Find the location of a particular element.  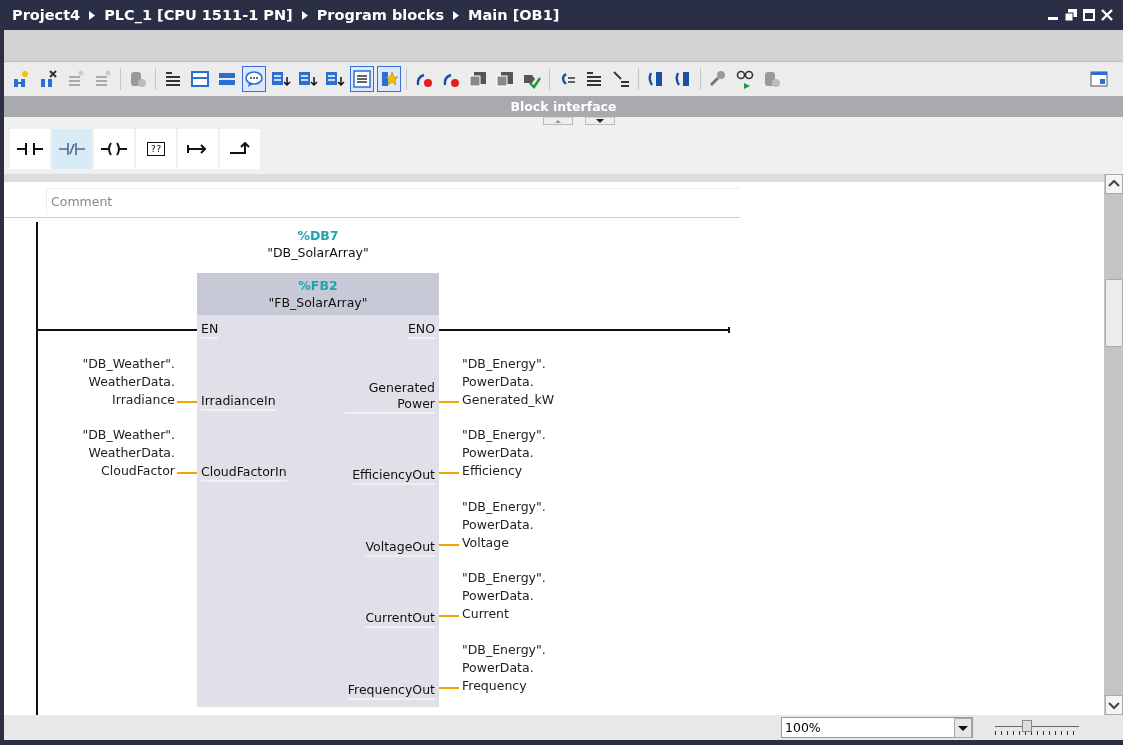

pin-label: FrequencyOut is located at coordinates (391, 690).